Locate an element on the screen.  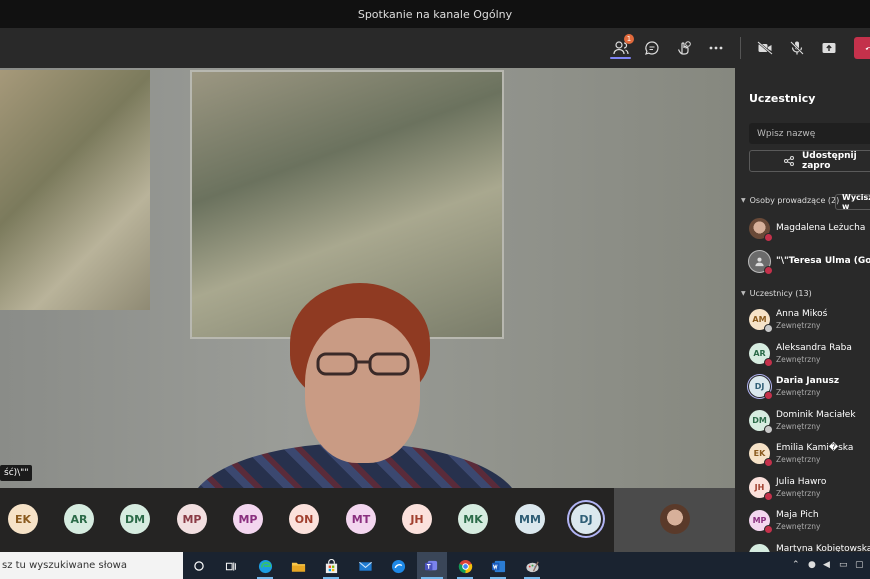
cortana-icon is located at coordinates (199, 566).